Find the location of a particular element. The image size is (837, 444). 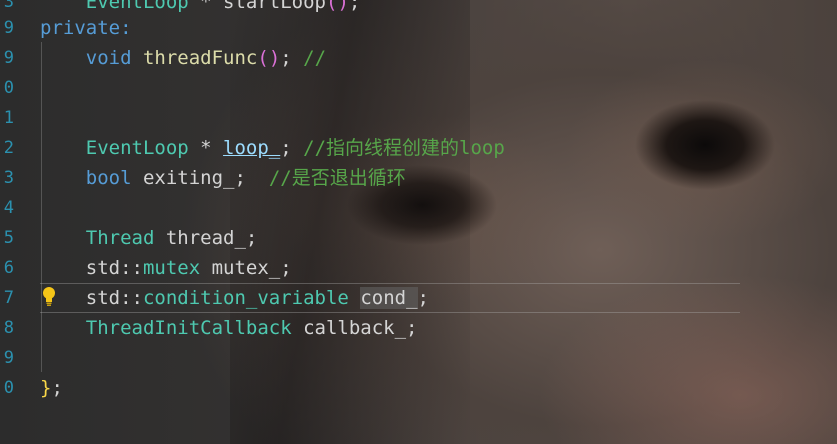

comment: //是否退出循环 is located at coordinates (337, 178).